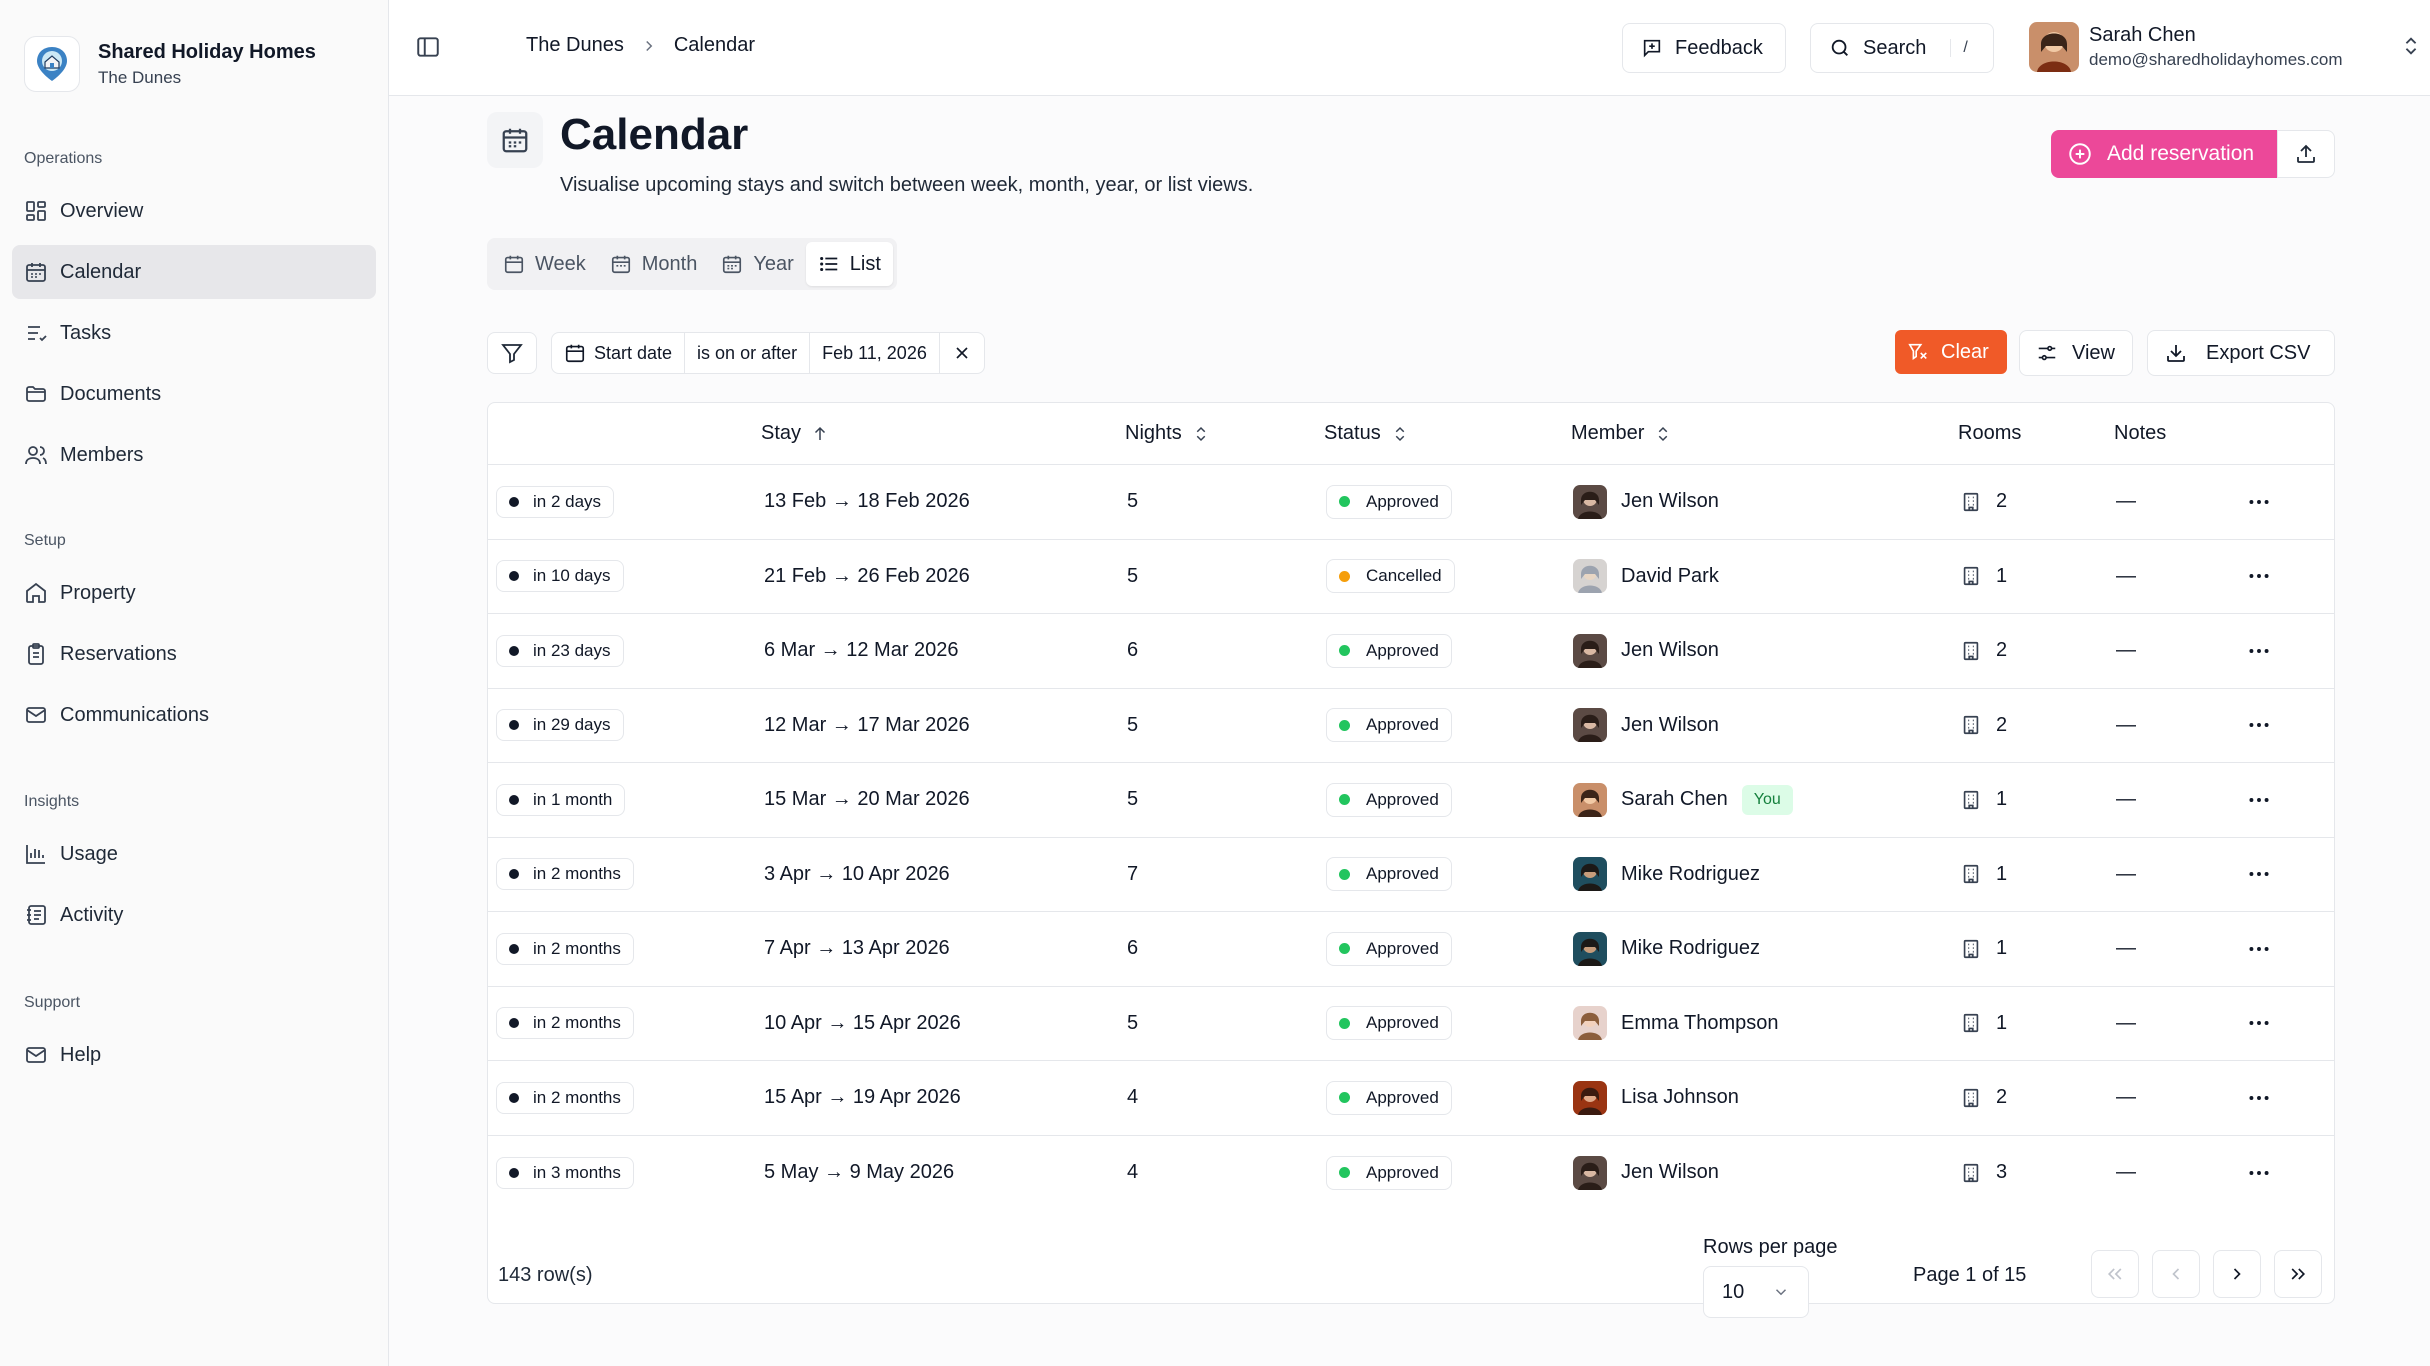  I want to click on sidebar-item-label: Calendar, so click(101, 271).